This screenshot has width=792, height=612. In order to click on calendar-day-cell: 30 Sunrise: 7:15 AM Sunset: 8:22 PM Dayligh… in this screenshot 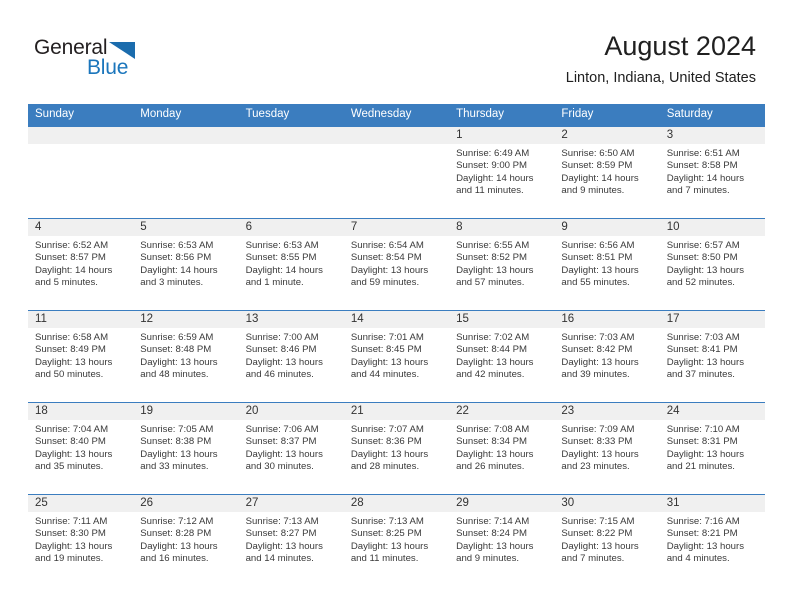, I will do `click(607, 540)`.